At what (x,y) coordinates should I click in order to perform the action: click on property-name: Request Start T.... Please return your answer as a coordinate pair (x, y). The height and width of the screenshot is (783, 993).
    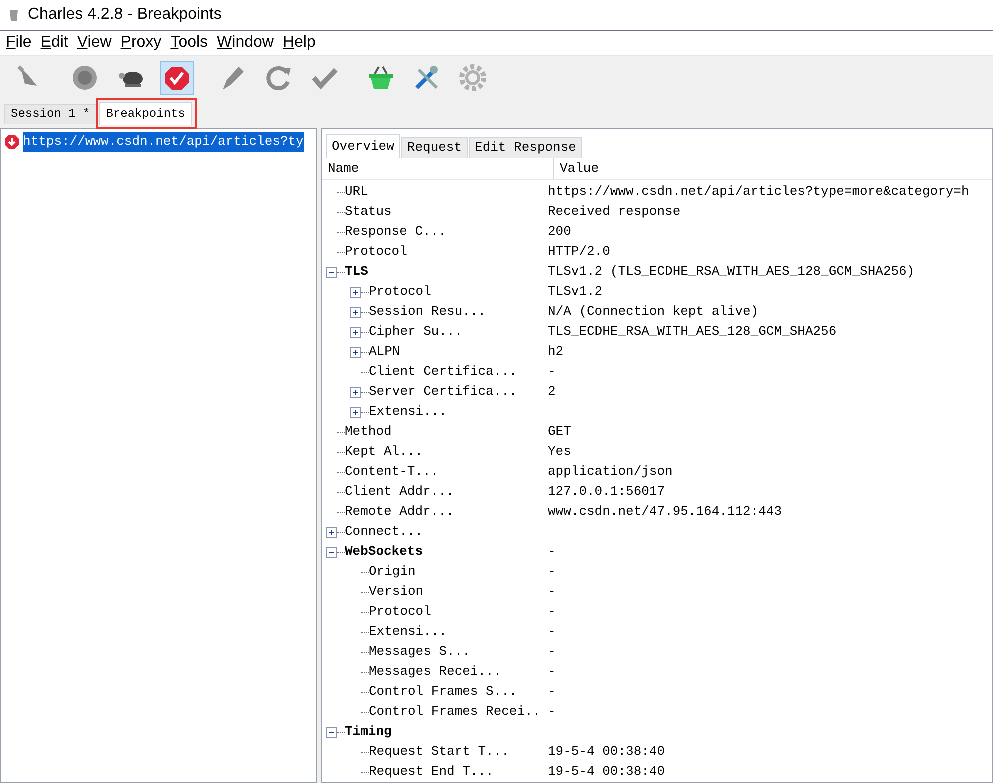
    Looking at the image, I should click on (439, 752).